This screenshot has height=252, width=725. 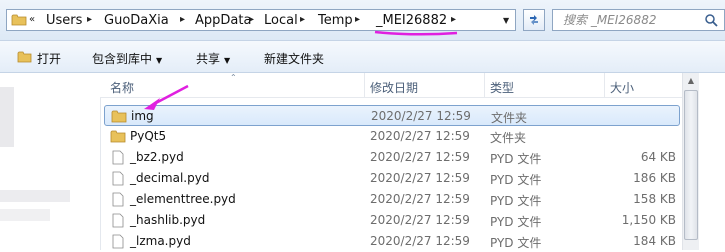 I want to click on share-button: 共享 ▼, so click(x=213, y=58).